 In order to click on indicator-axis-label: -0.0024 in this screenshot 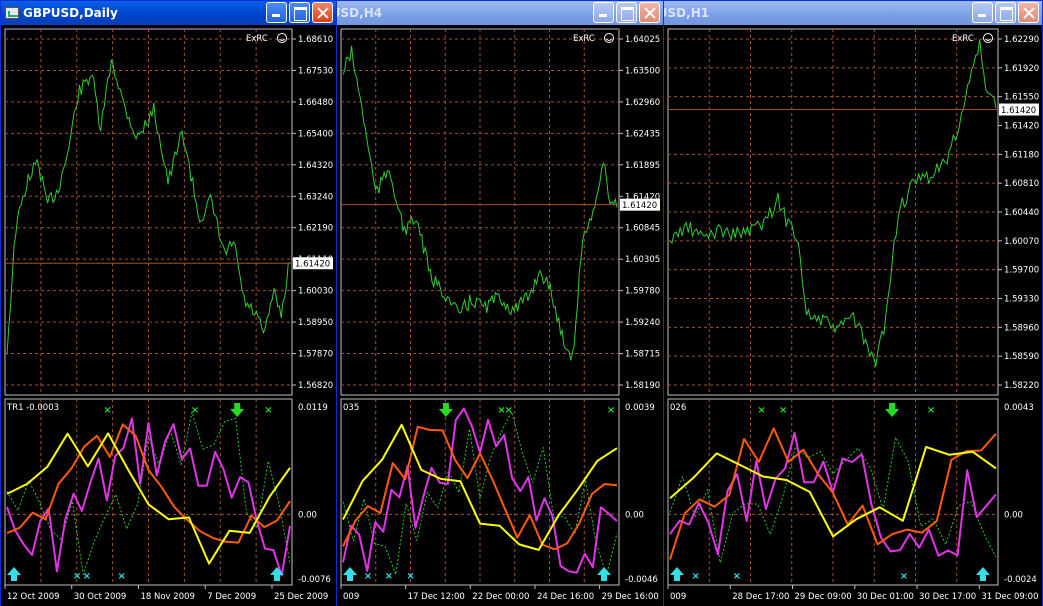, I will do `click(1020, 580)`.